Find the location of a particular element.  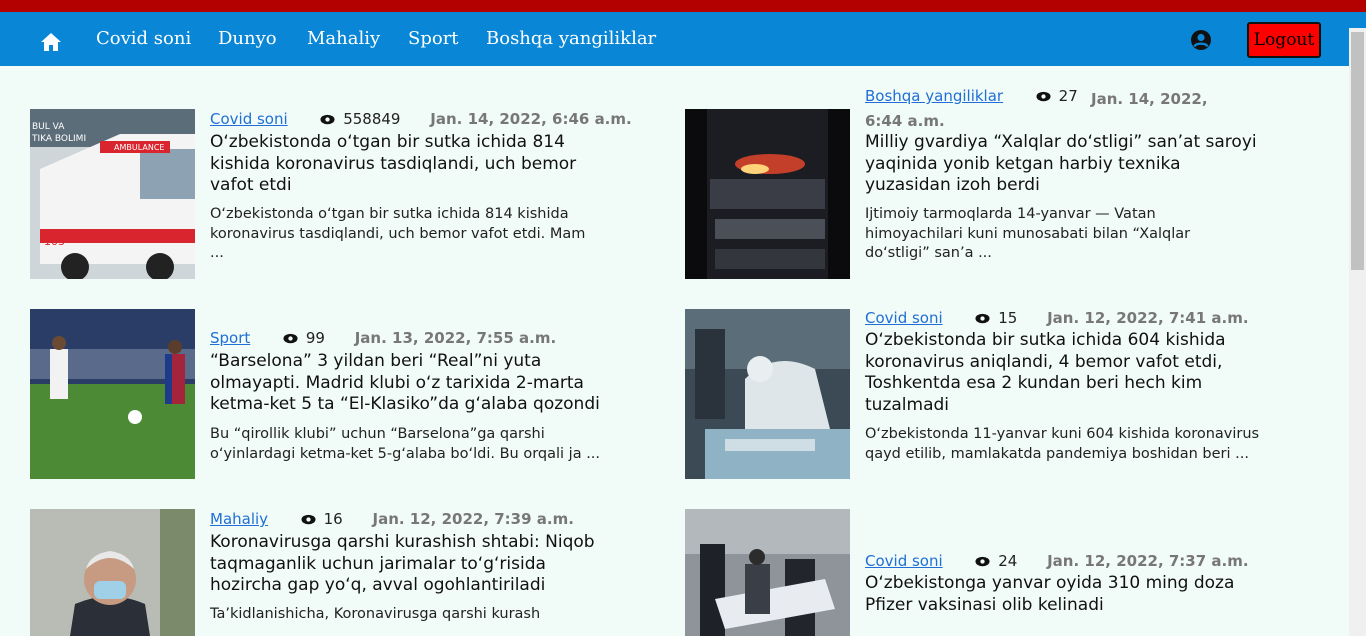

scrollbar-thumb is located at coordinates (1357, 151).